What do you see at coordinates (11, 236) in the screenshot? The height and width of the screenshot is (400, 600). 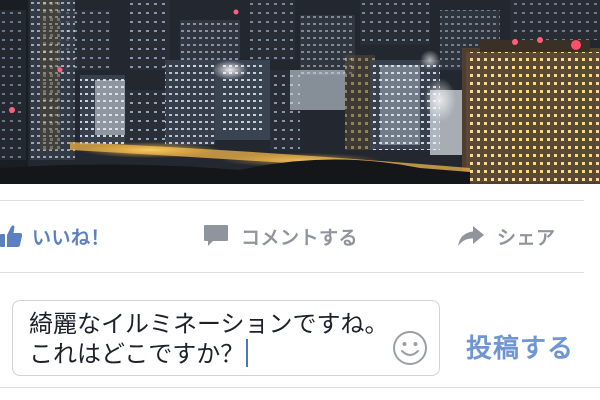 I see `thumbs-up-icon` at bounding box center [11, 236].